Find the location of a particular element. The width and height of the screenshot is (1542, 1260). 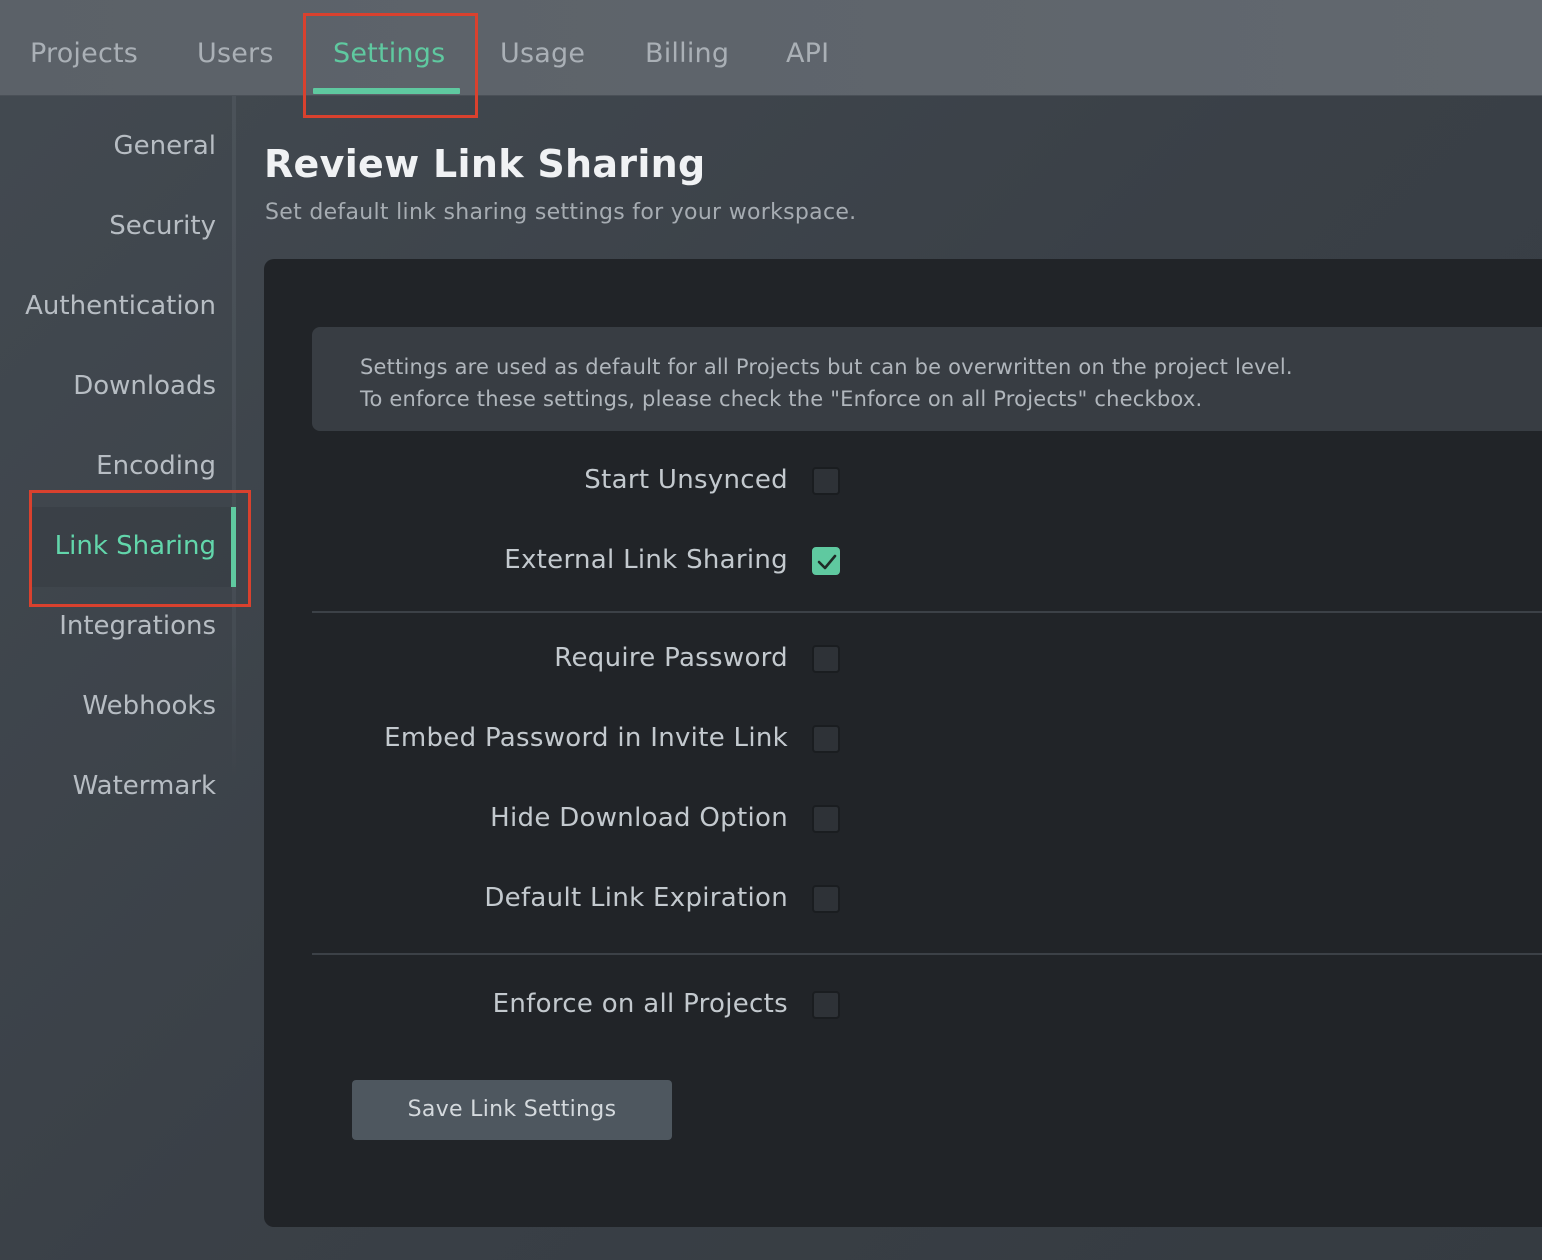

sidebar-item-webhooks: Webhooks is located at coordinates (108, 706).